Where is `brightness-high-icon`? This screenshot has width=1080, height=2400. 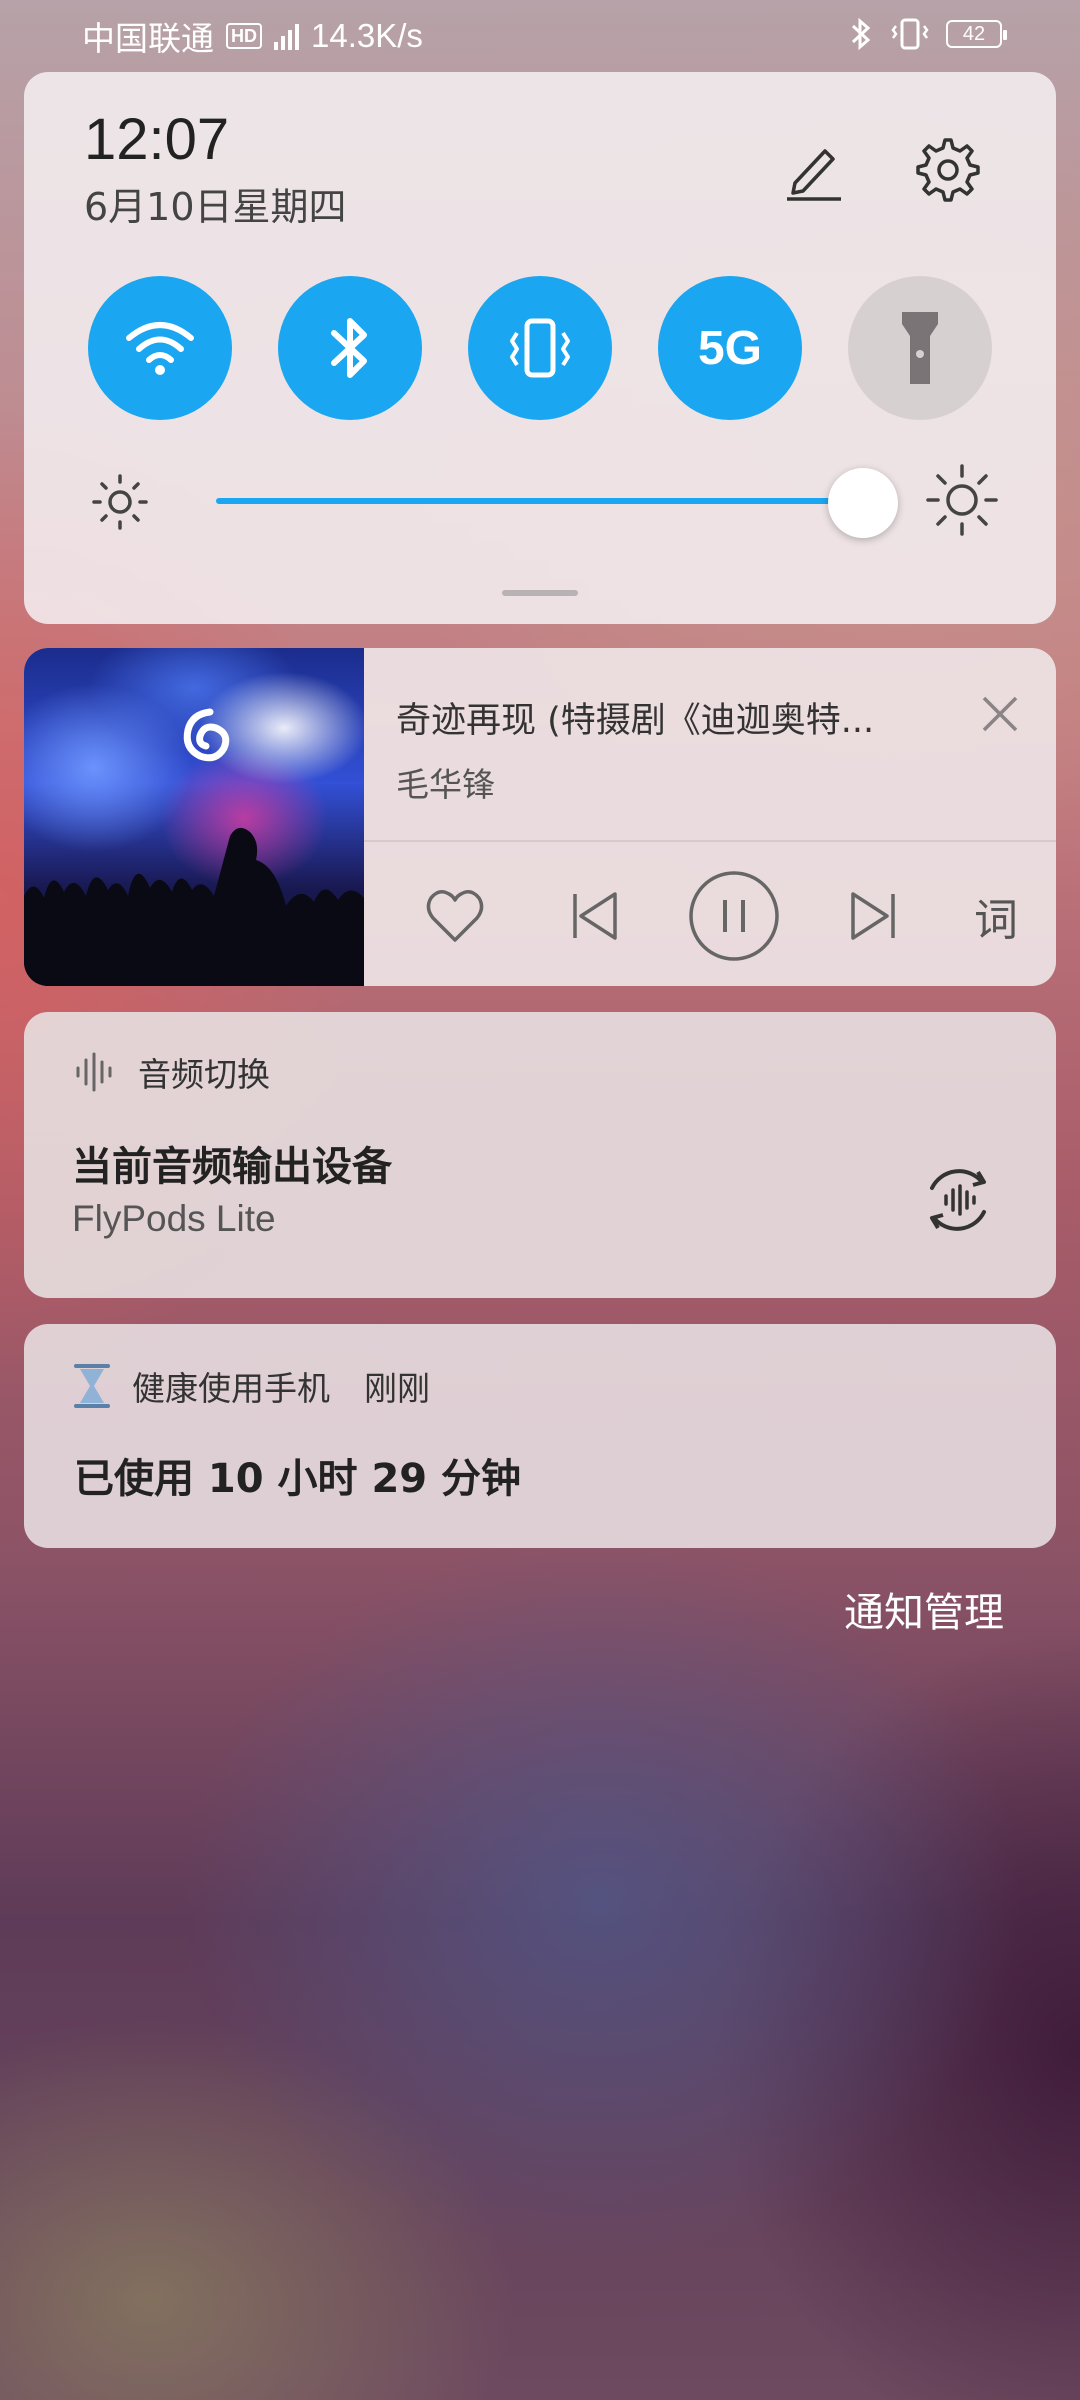
brightness-high-icon is located at coordinates (962, 500).